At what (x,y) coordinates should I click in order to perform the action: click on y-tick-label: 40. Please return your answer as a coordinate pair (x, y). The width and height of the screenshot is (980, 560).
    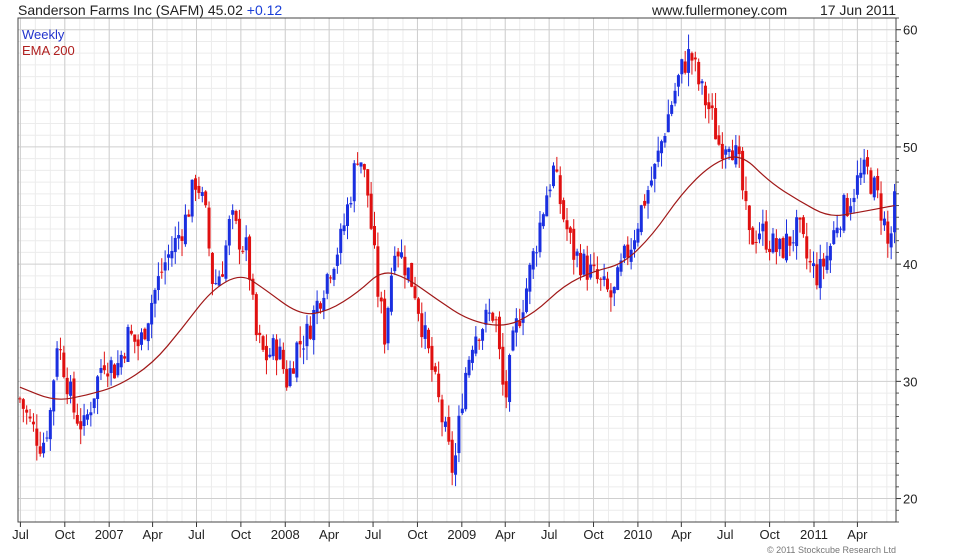
    Looking at the image, I should click on (910, 264).